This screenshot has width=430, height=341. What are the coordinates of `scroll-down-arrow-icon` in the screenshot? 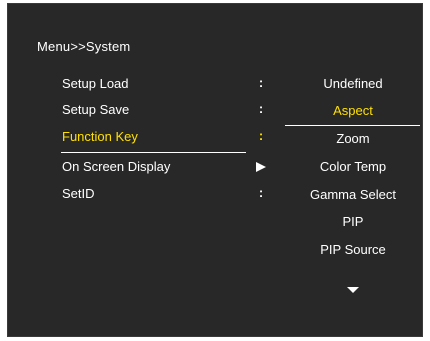 It's located at (353, 290).